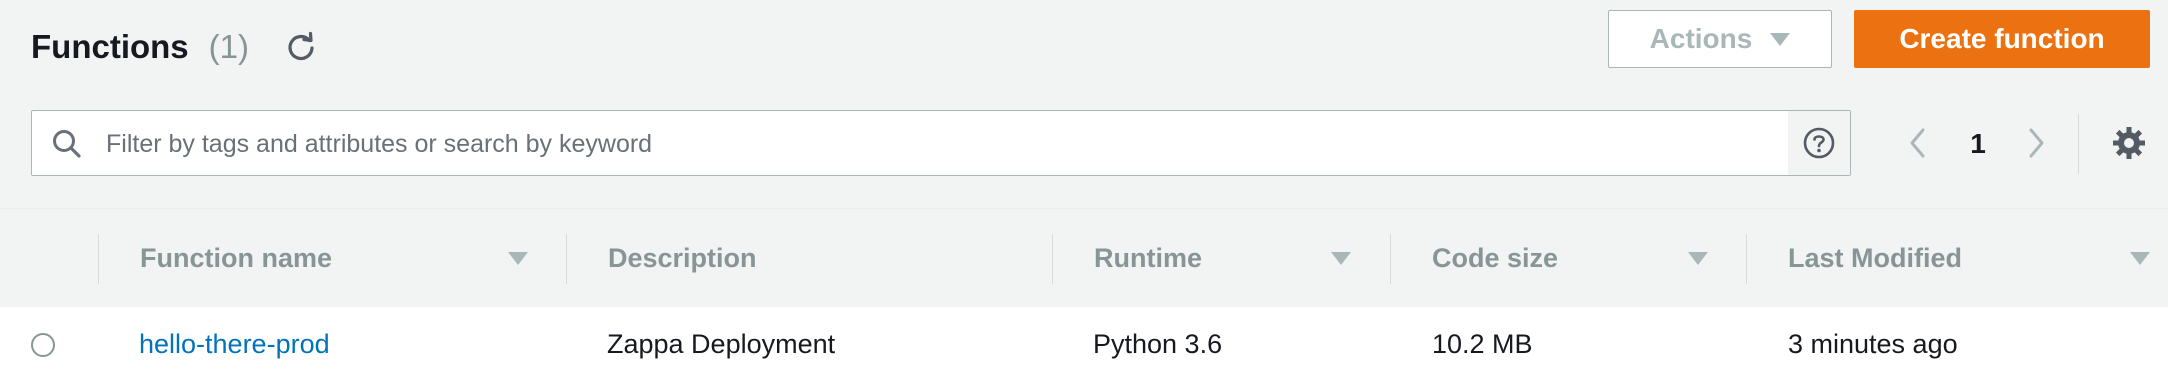 This screenshot has height=382, width=2168. What do you see at coordinates (1148, 258) in the screenshot?
I see `column-header-runtime: Runtime` at bounding box center [1148, 258].